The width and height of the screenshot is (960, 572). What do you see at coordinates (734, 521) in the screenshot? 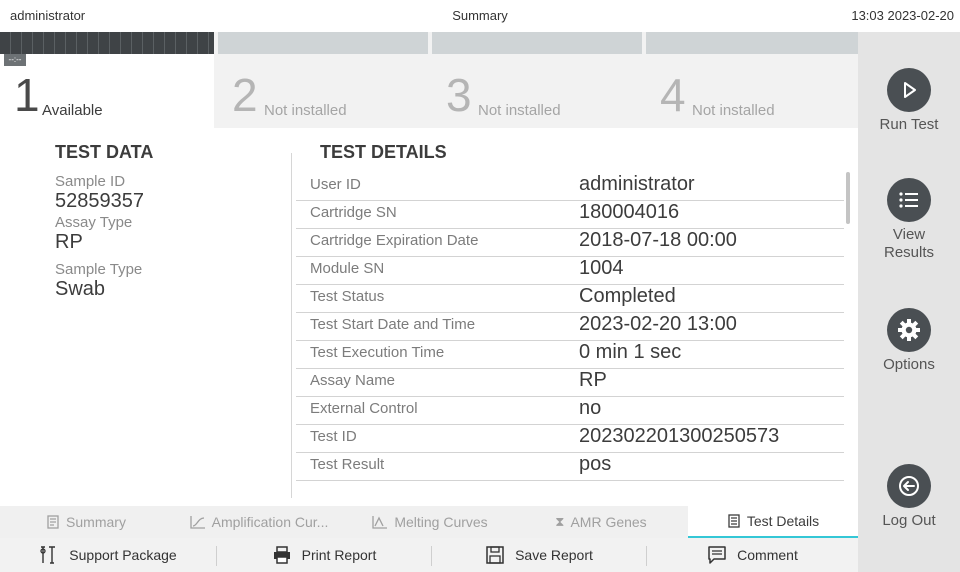
I see `details-icon` at bounding box center [734, 521].